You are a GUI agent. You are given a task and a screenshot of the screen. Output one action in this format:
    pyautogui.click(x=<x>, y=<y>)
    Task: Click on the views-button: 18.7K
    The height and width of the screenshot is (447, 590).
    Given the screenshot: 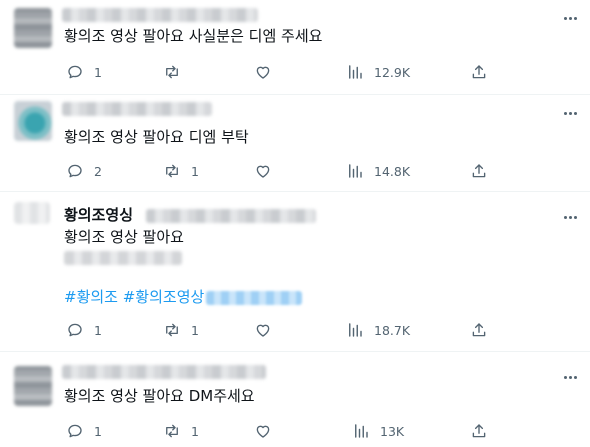 What is the action you would take?
    pyautogui.click(x=378, y=330)
    